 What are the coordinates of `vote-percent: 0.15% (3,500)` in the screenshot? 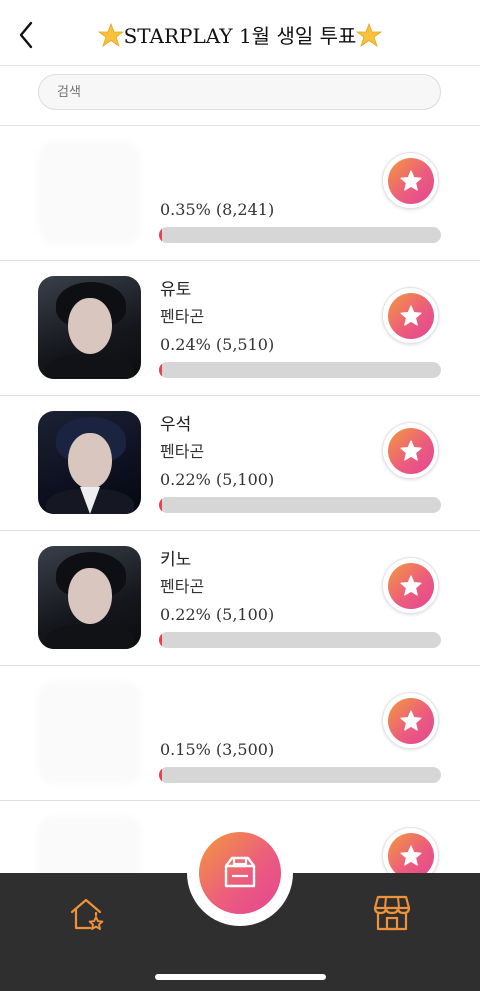 It's located at (217, 749).